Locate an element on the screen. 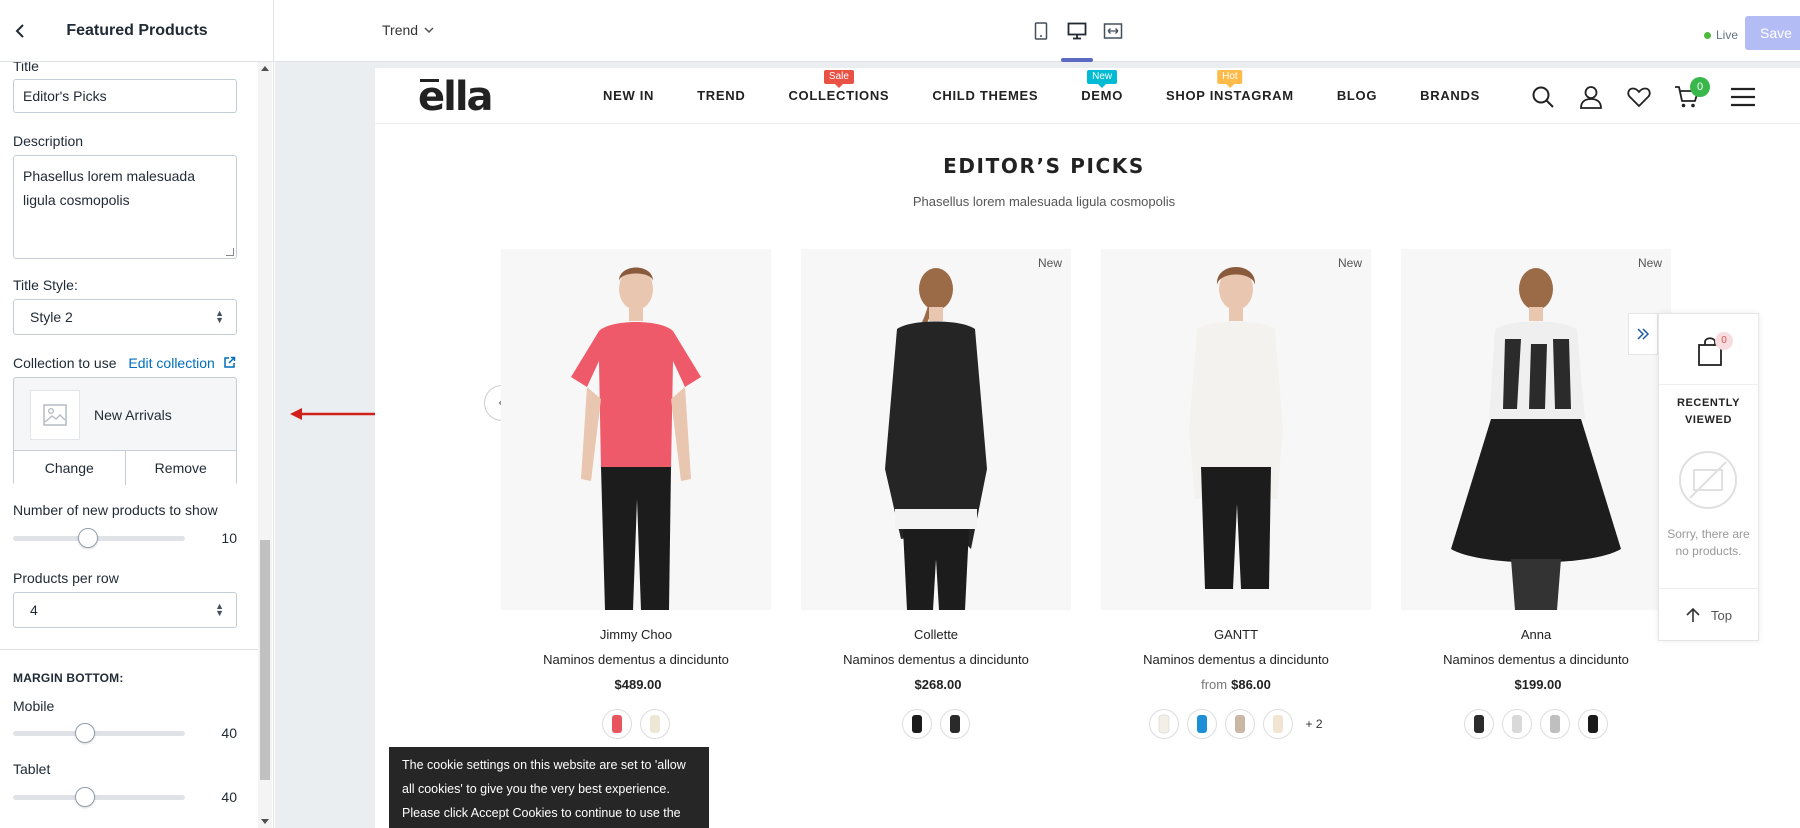 Image resolution: width=1800 pixels, height=828 pixels. scroll-up-icon is located at coordinates (265, 68).